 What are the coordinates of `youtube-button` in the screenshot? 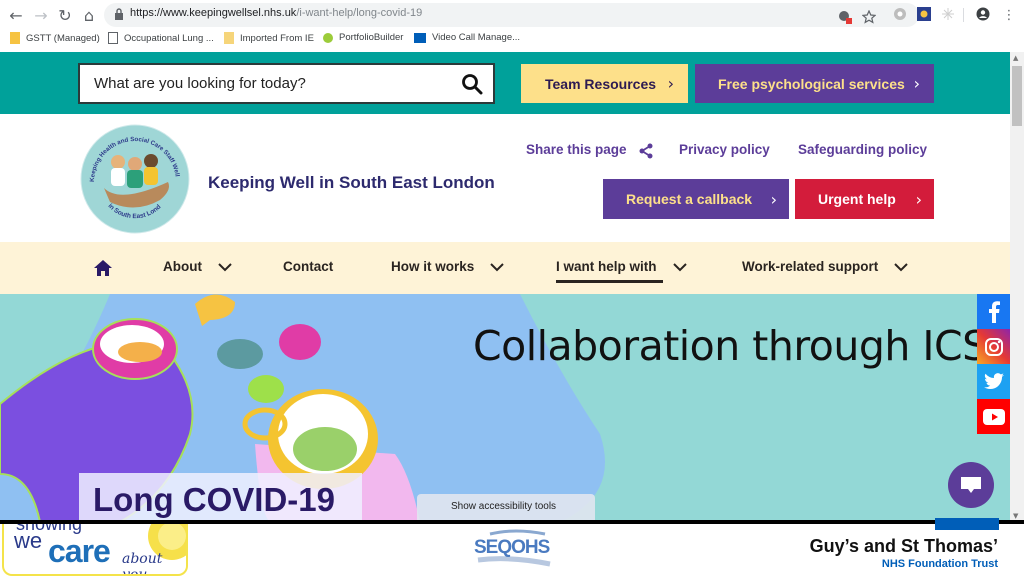 It's located at (993, 416).